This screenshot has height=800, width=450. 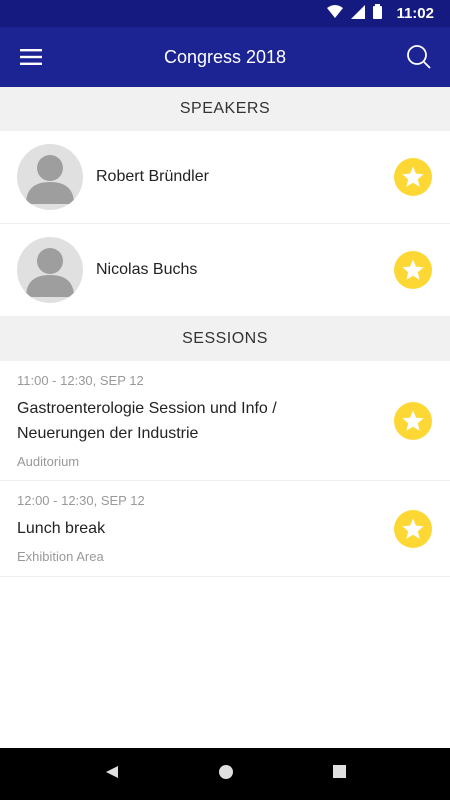 What do you see at coordinates (335, 13) in the screenshot?
I see `wifi-icon` at bounding box center [335, 13].